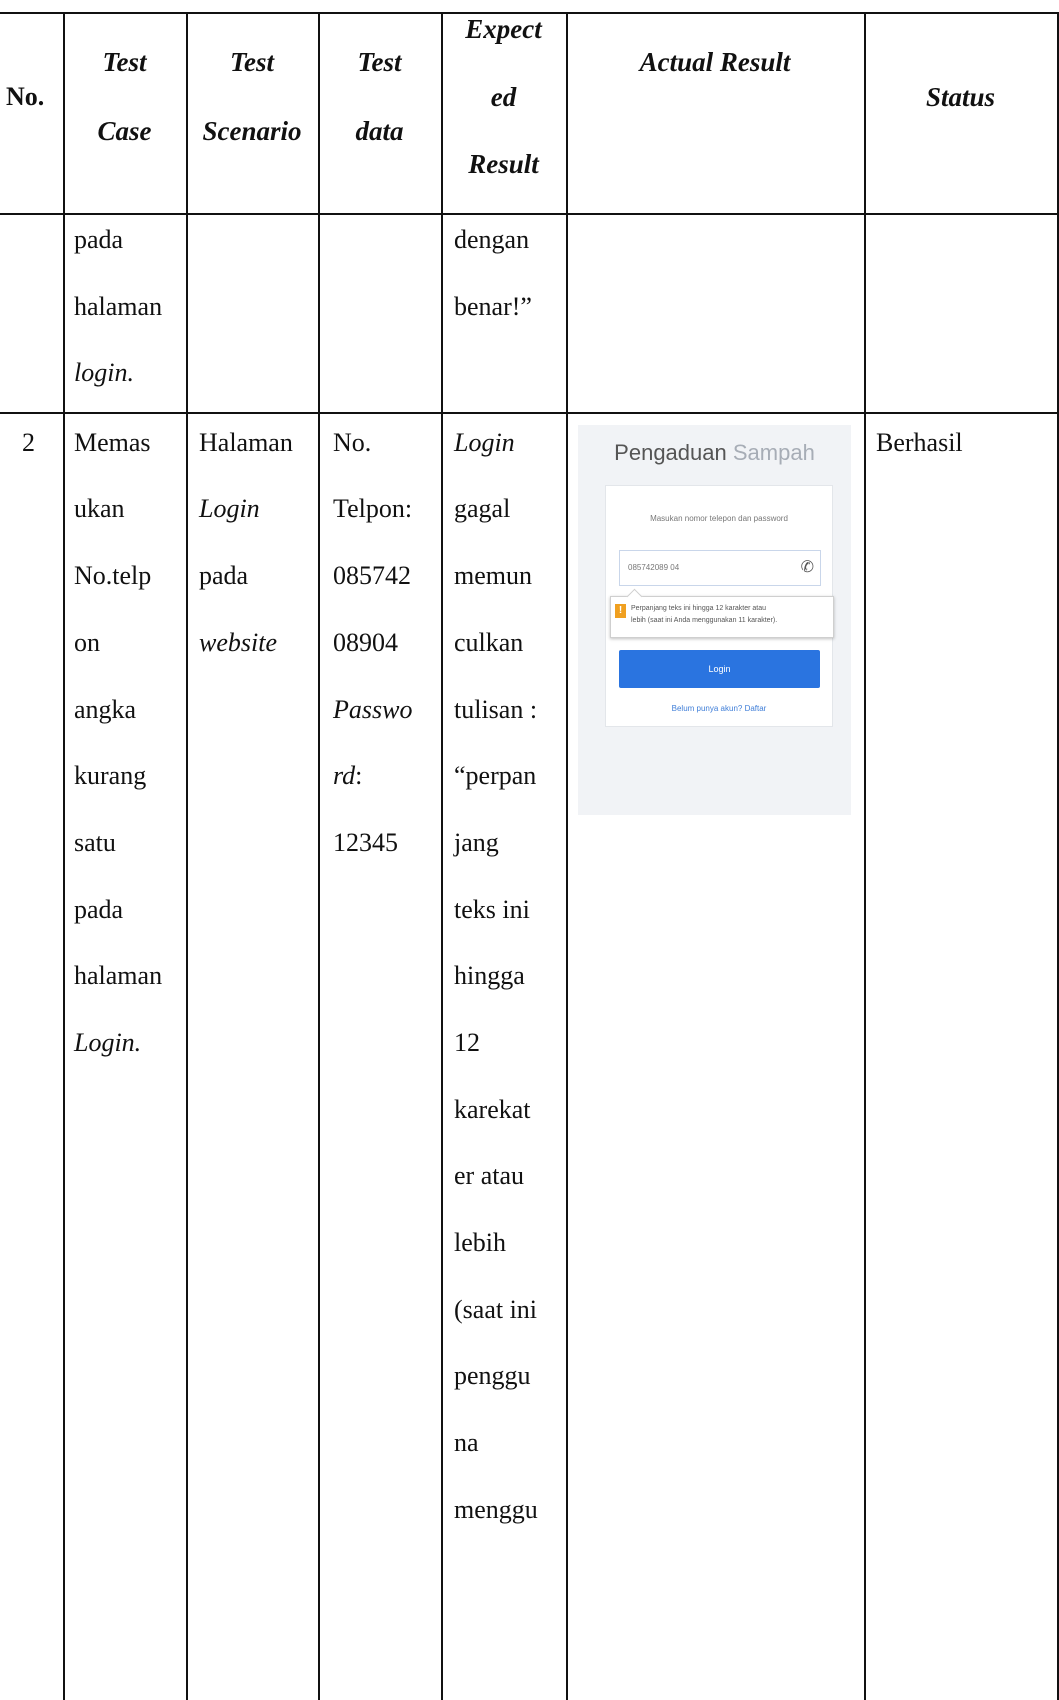 Image resolution: width=1059 pixels, height=1700 pixels. I want to click on row2-no: 2, so click(28, 442).